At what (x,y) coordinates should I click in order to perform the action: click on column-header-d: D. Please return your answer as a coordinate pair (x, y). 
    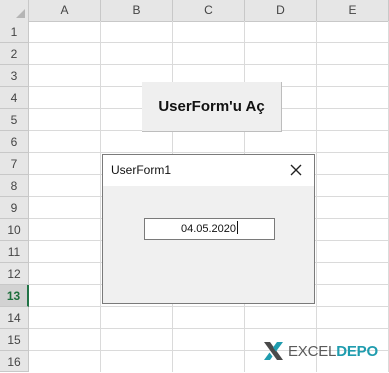
    Looking at the image, I should click on (281, 10).